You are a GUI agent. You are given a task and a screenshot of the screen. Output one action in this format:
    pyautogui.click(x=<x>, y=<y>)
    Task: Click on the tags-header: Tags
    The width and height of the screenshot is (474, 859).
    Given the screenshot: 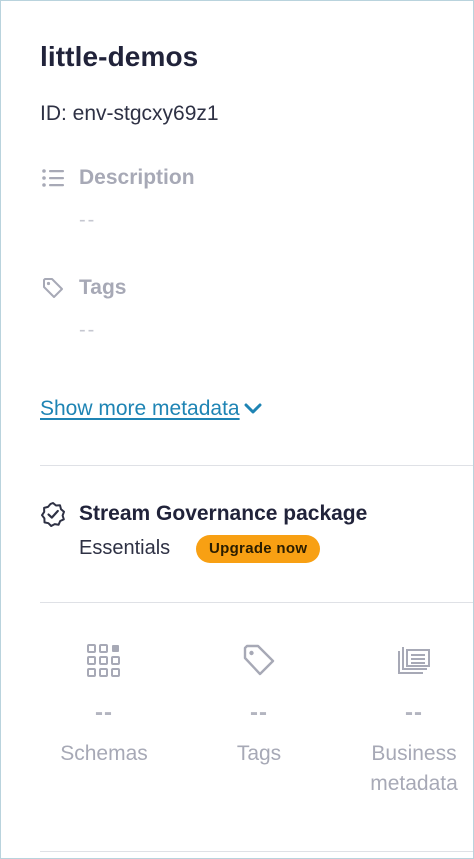 What is the action you would take?
    pyautogui.click(x=83, y=288)
    